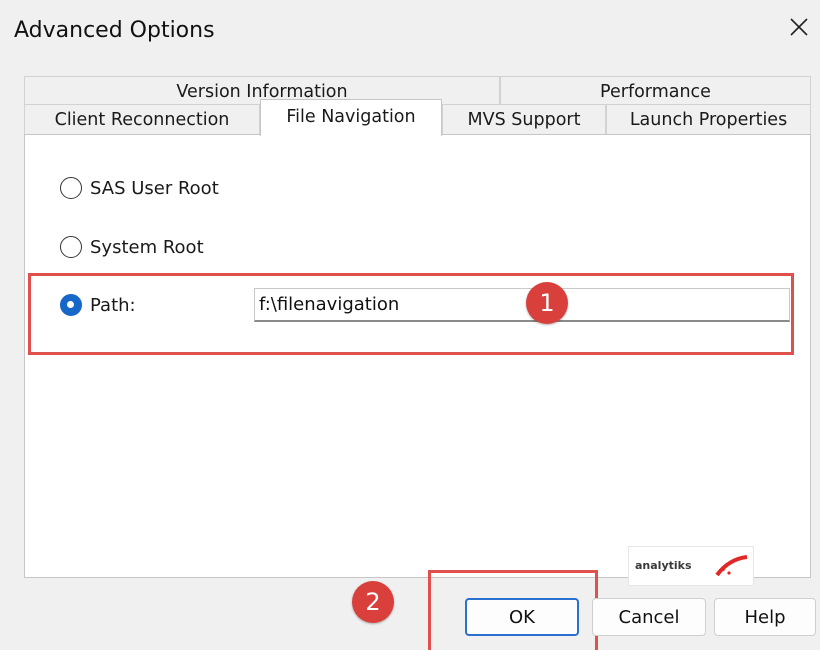  What do you see at coordinates (765, 617) in the screenshot?
I see `help-button: Help` at bounding box center [765, 617].